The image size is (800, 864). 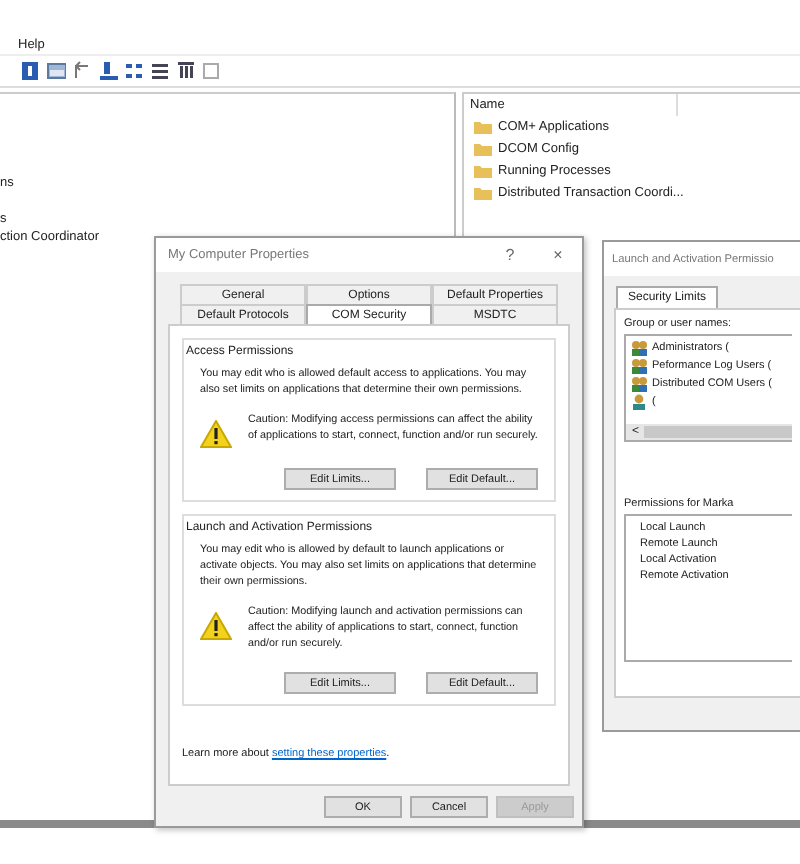 I want to click on grid-icon, so click(x=134, y=71).